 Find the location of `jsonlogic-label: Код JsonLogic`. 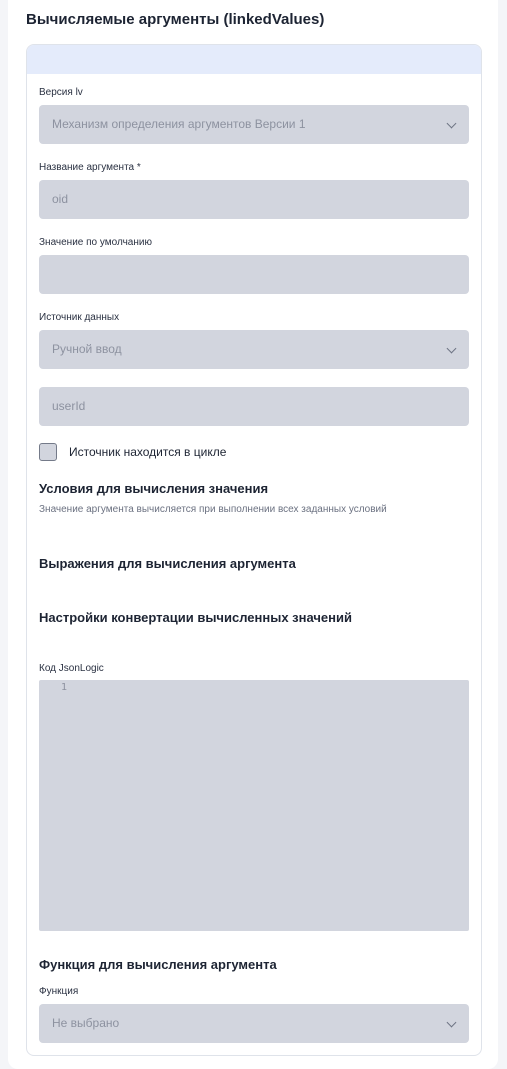

jsonlogic-label: Код JsonLogic is located at coordinates (71, 668).